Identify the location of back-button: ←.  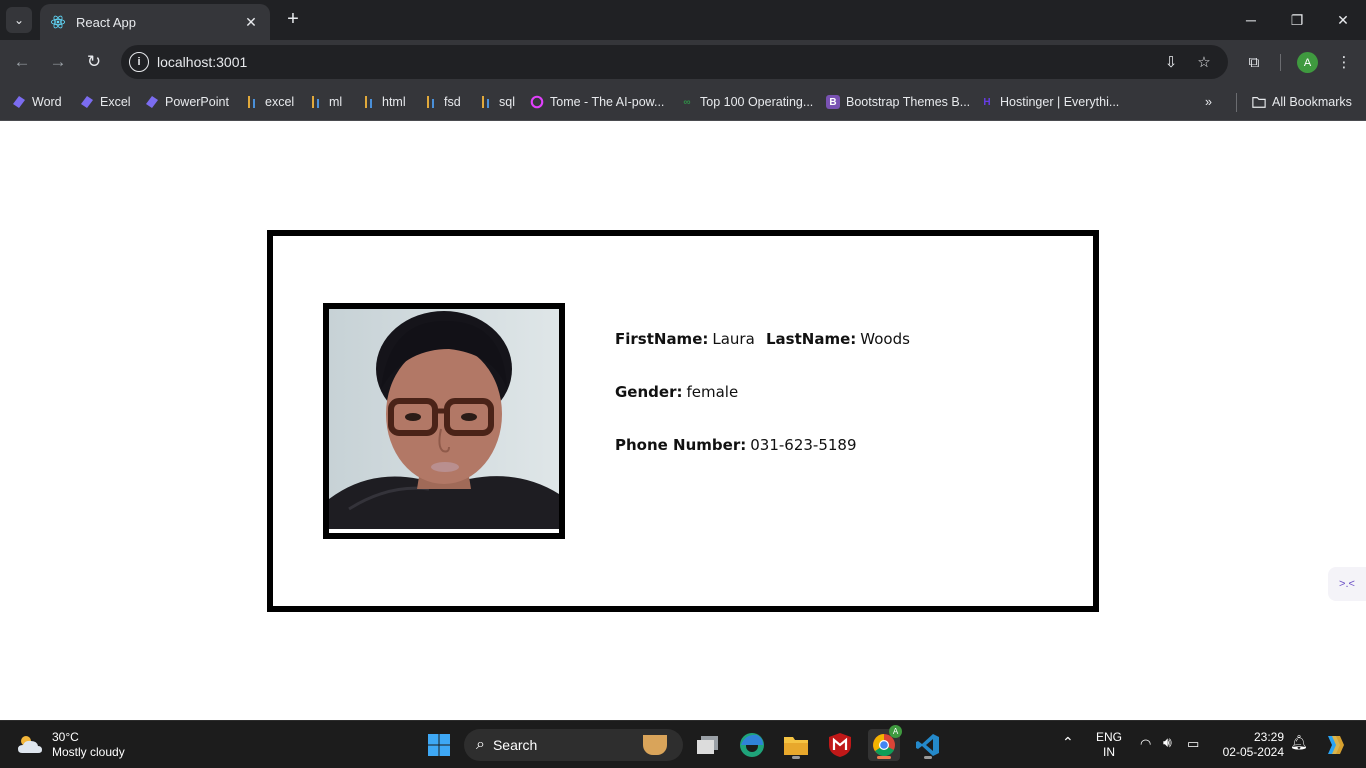
(22, 62).